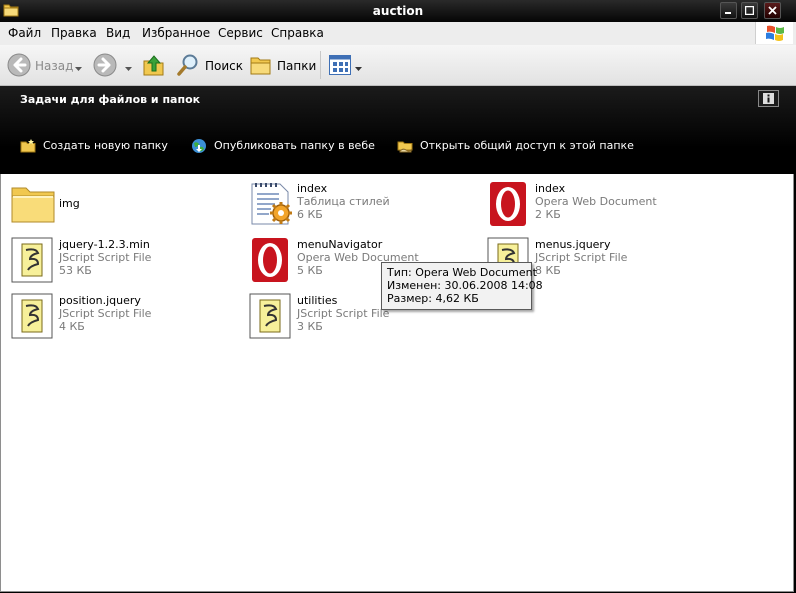 Image resolution: width=796 pixels, height=593 pixels. I want to click on window-title: auction, so click(398, 11).